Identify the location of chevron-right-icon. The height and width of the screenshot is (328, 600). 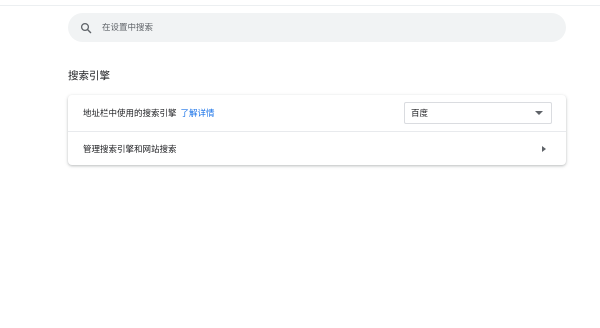
(544, 149).